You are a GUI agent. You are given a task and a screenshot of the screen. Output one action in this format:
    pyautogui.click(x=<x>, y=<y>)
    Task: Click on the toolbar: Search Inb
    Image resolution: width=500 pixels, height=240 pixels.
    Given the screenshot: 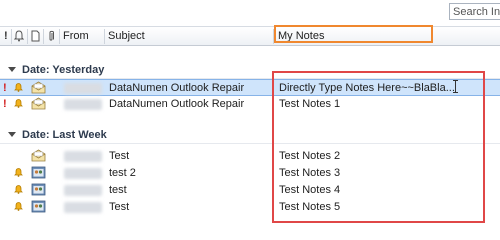 What is the action you would take?
    pyautogui.click(x=250, y=13)
    